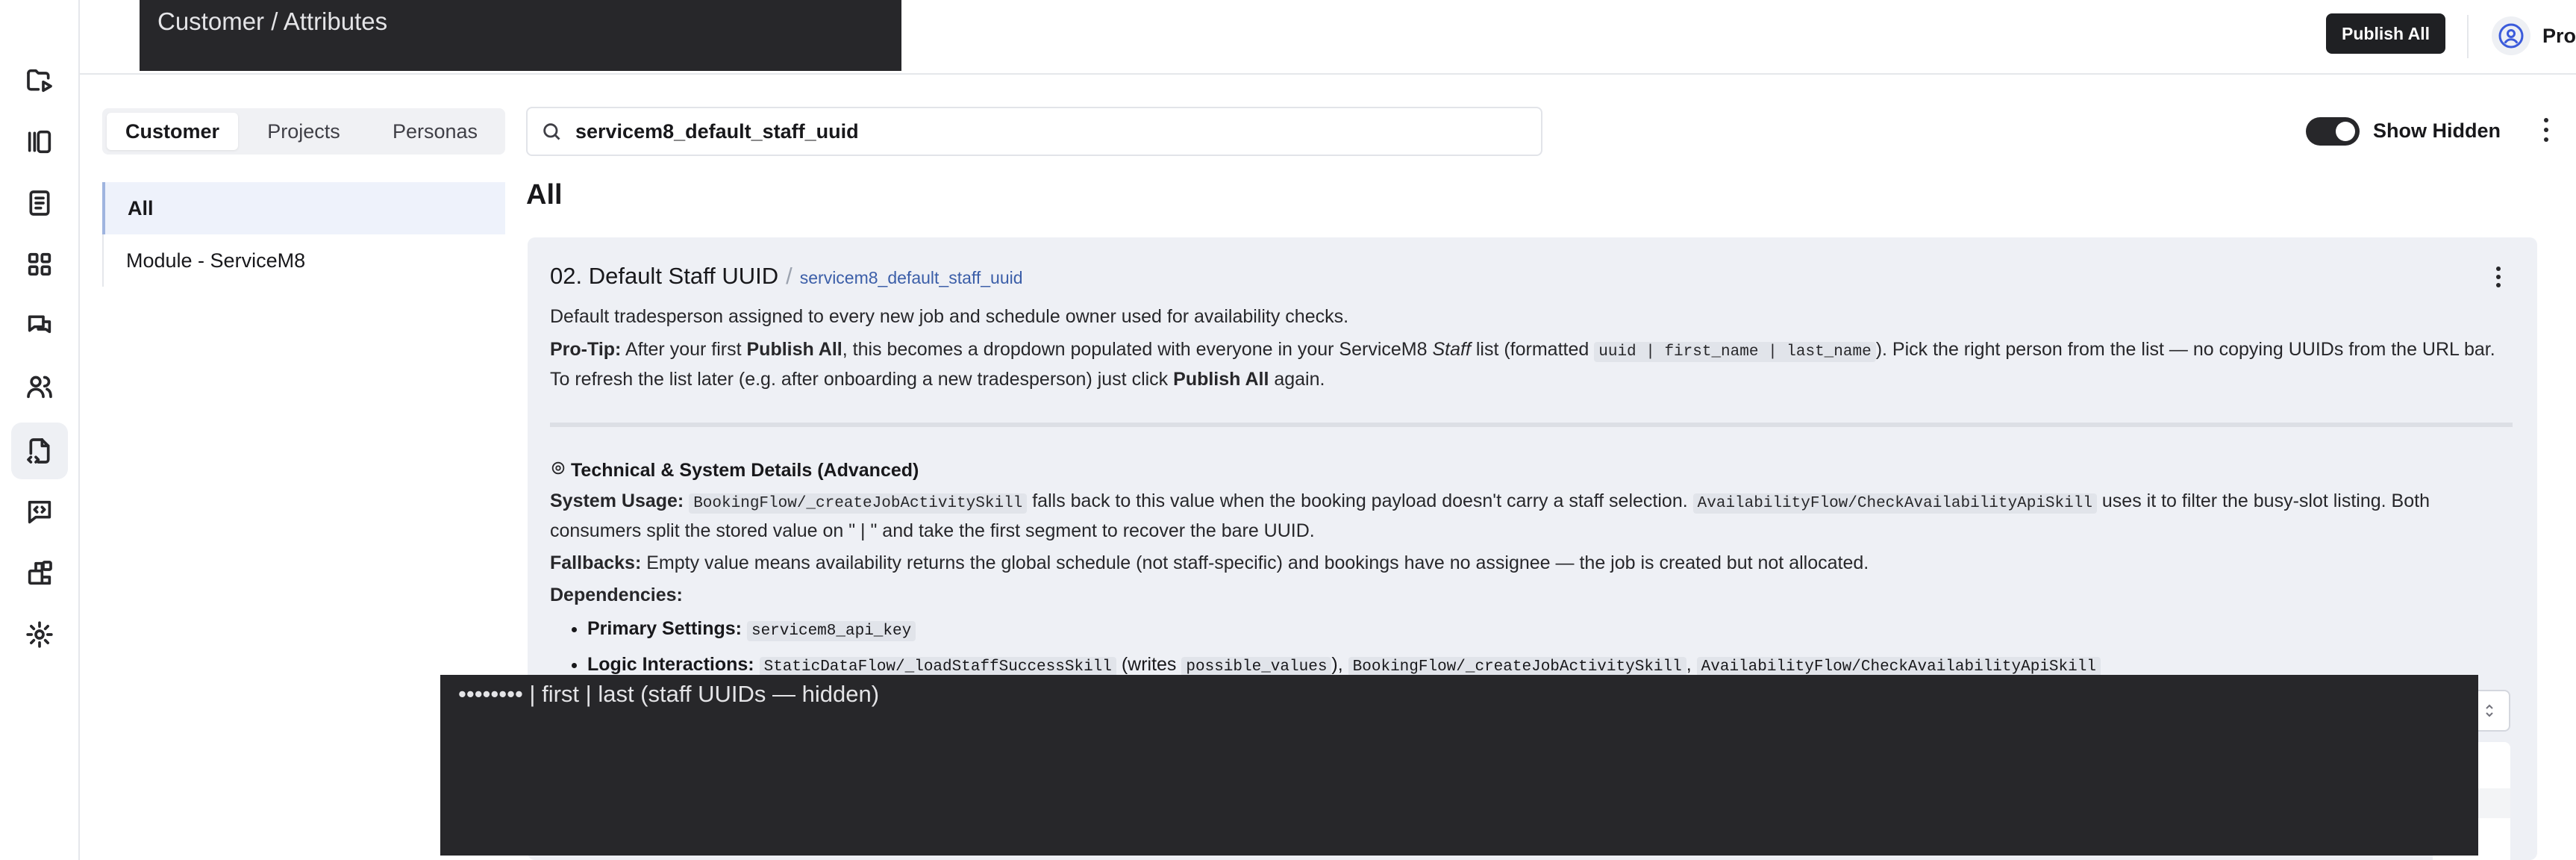 This screenshot has height=860, width=2576. Describe the element at coordinates (831, 631) in the screenshot. I see `code-ref: servicem8_api_key` at that location.